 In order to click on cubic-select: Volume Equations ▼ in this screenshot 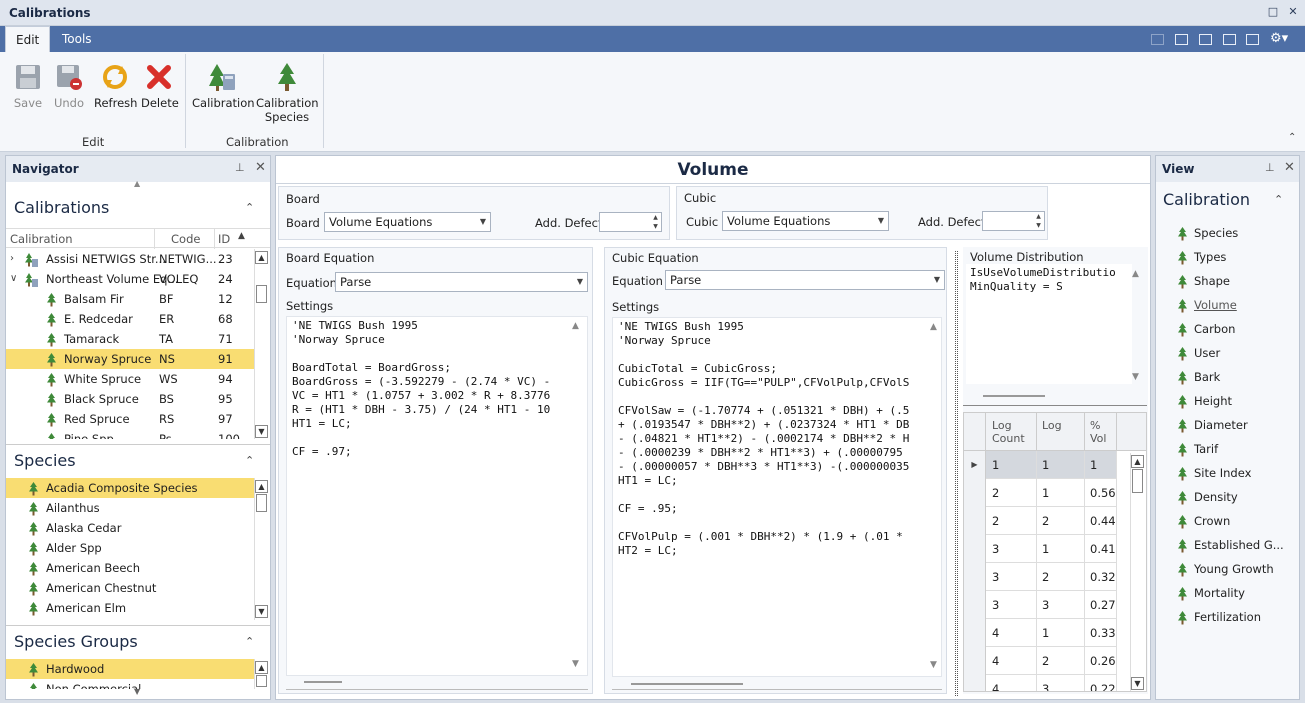, I will do `click(805, 221)`.